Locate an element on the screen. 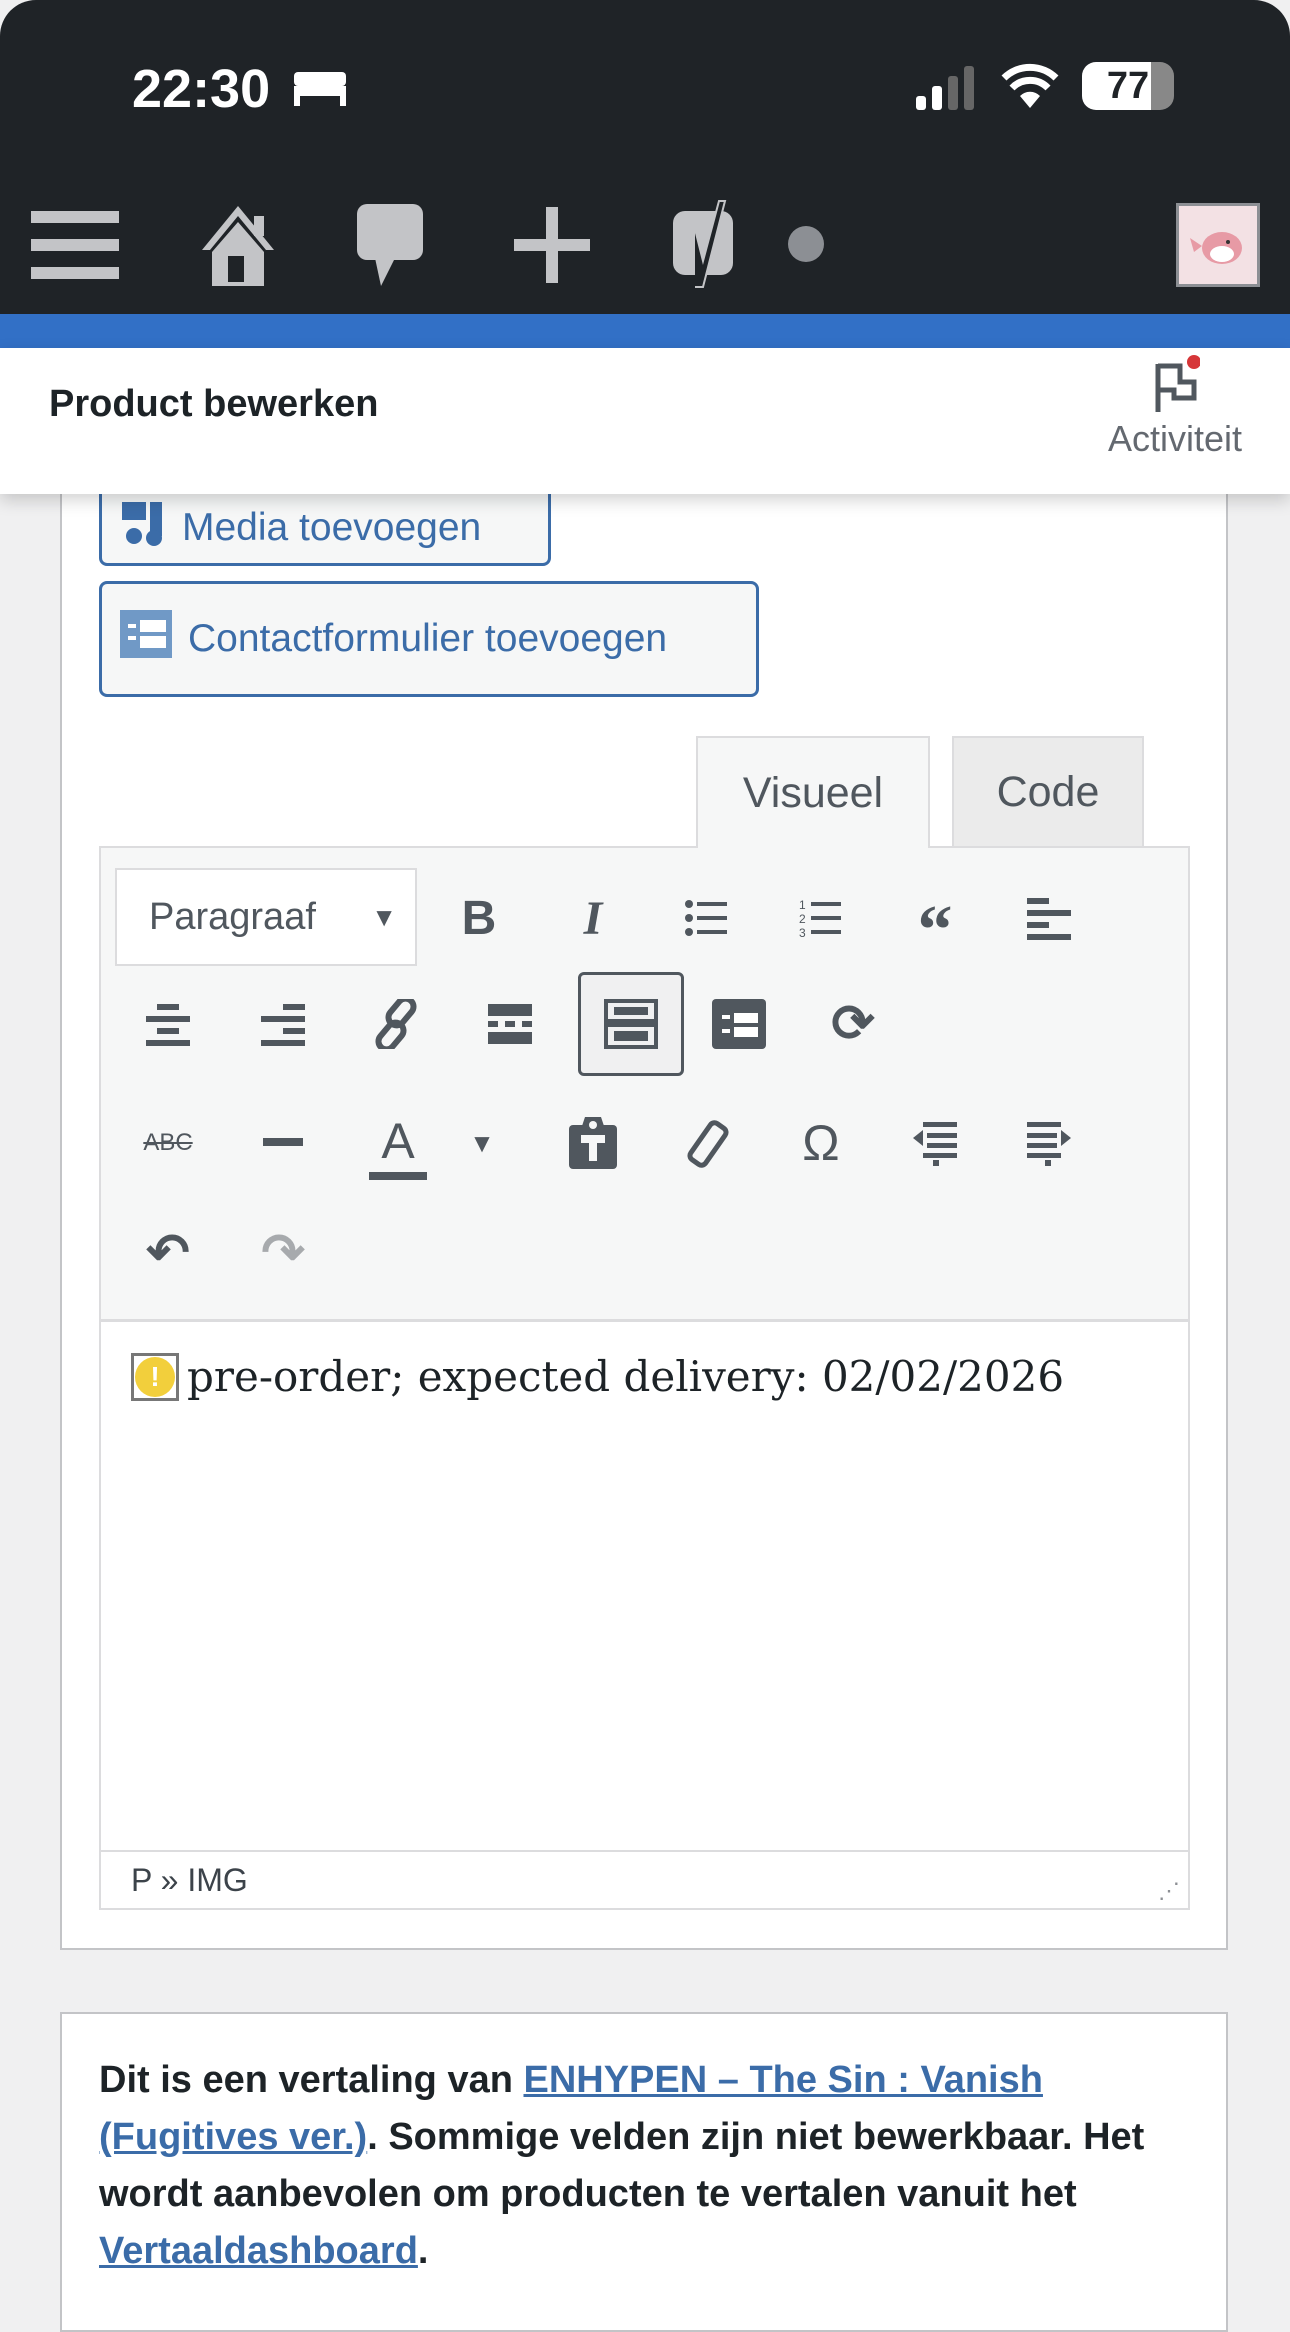  avatar is located at coordinates (1218, 245).